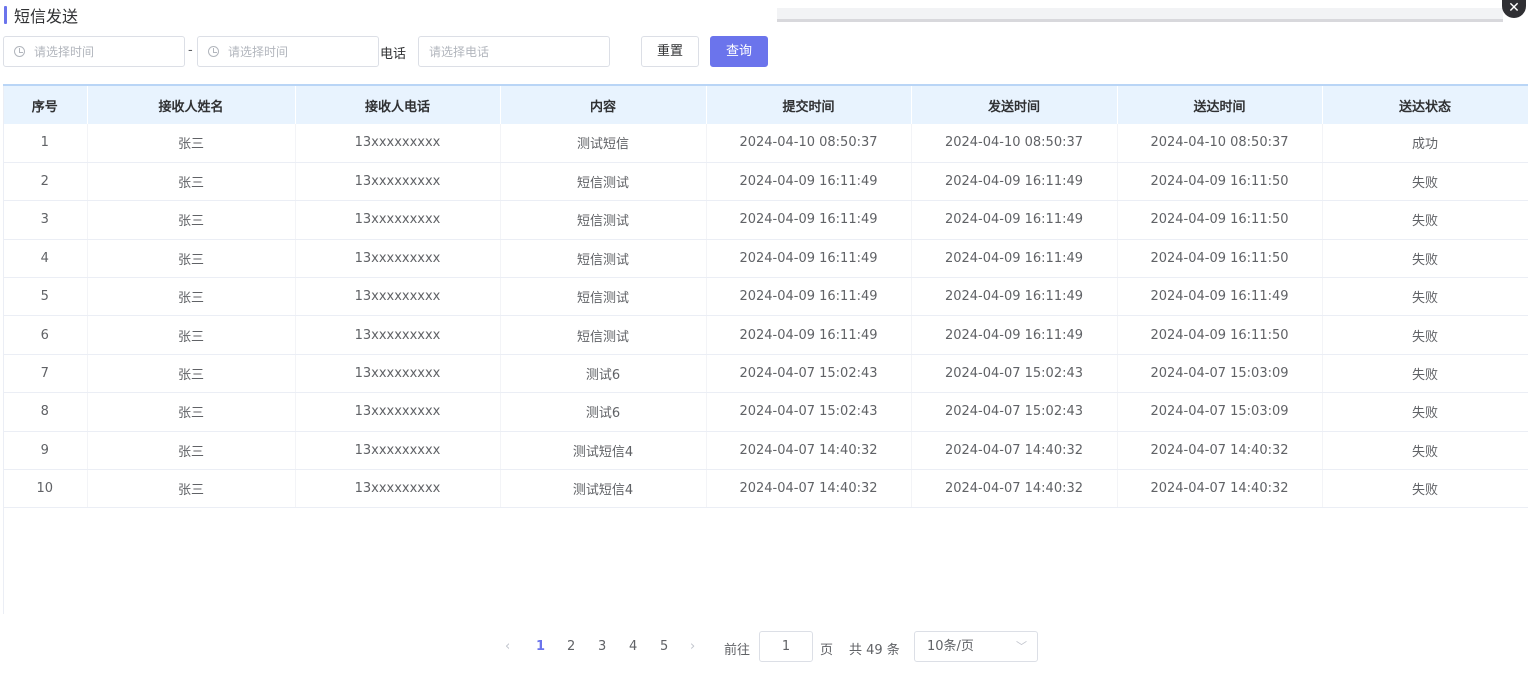 Image resolution: width=1528 pixels, height=674 pixels. What do you see at coordinates (1014, 105) in the screenshot?
I see `col-send-time-header: 发送时间` at bounding box center [1014, 105].